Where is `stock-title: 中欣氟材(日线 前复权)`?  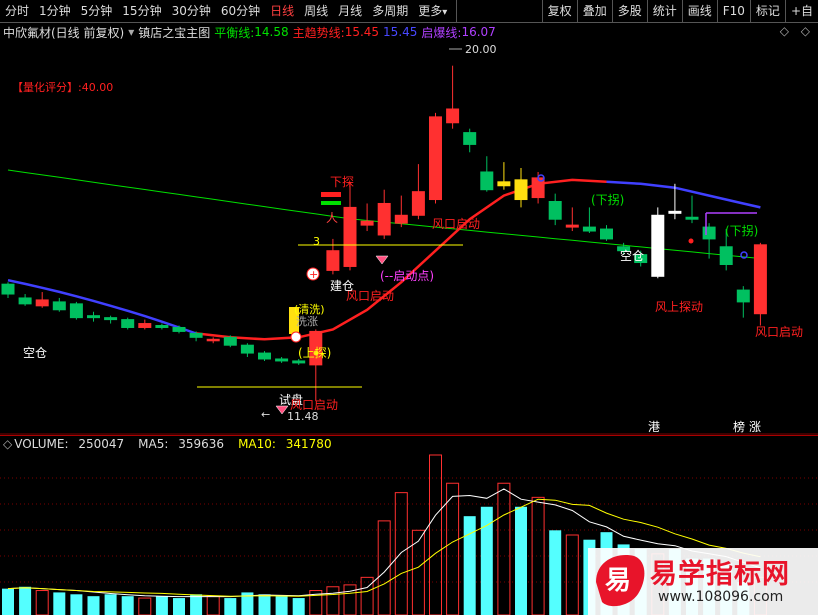
stock-title: 中欣氟材(日线 前复权) is located at coordinates (64, 32).